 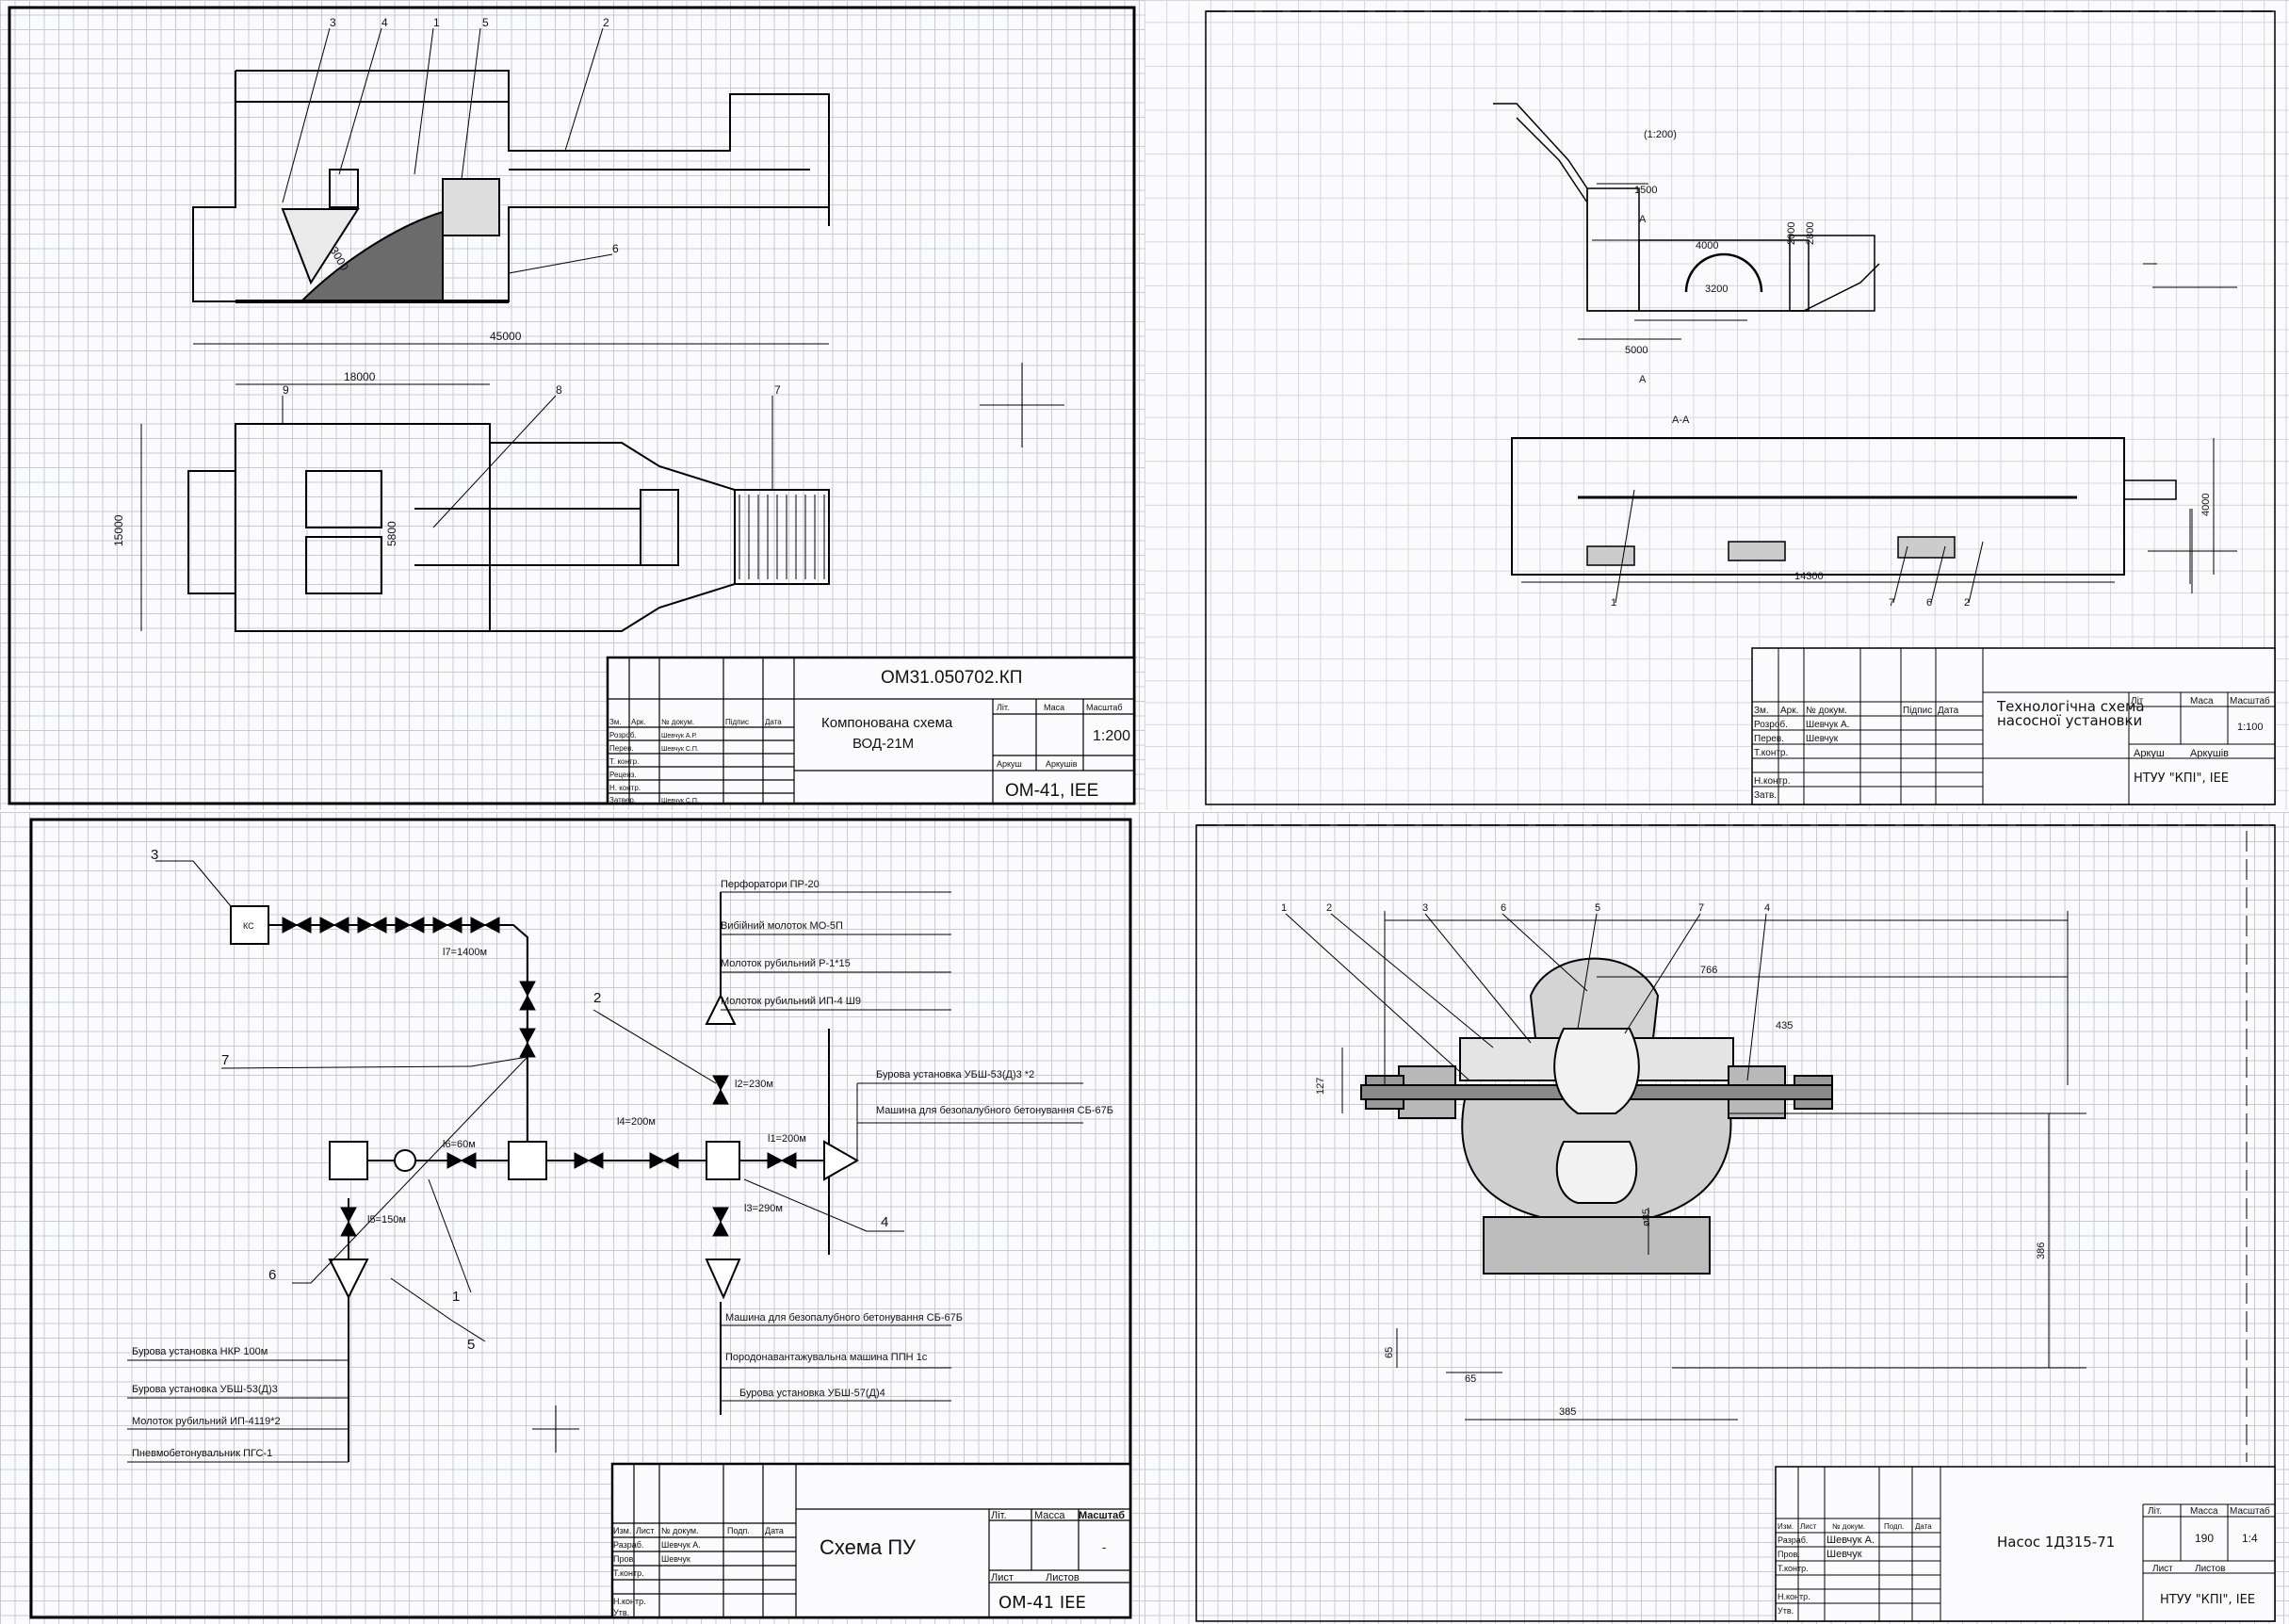 I want to click on sheet1-hdr-change: Зм., so click(x=615, y=722).